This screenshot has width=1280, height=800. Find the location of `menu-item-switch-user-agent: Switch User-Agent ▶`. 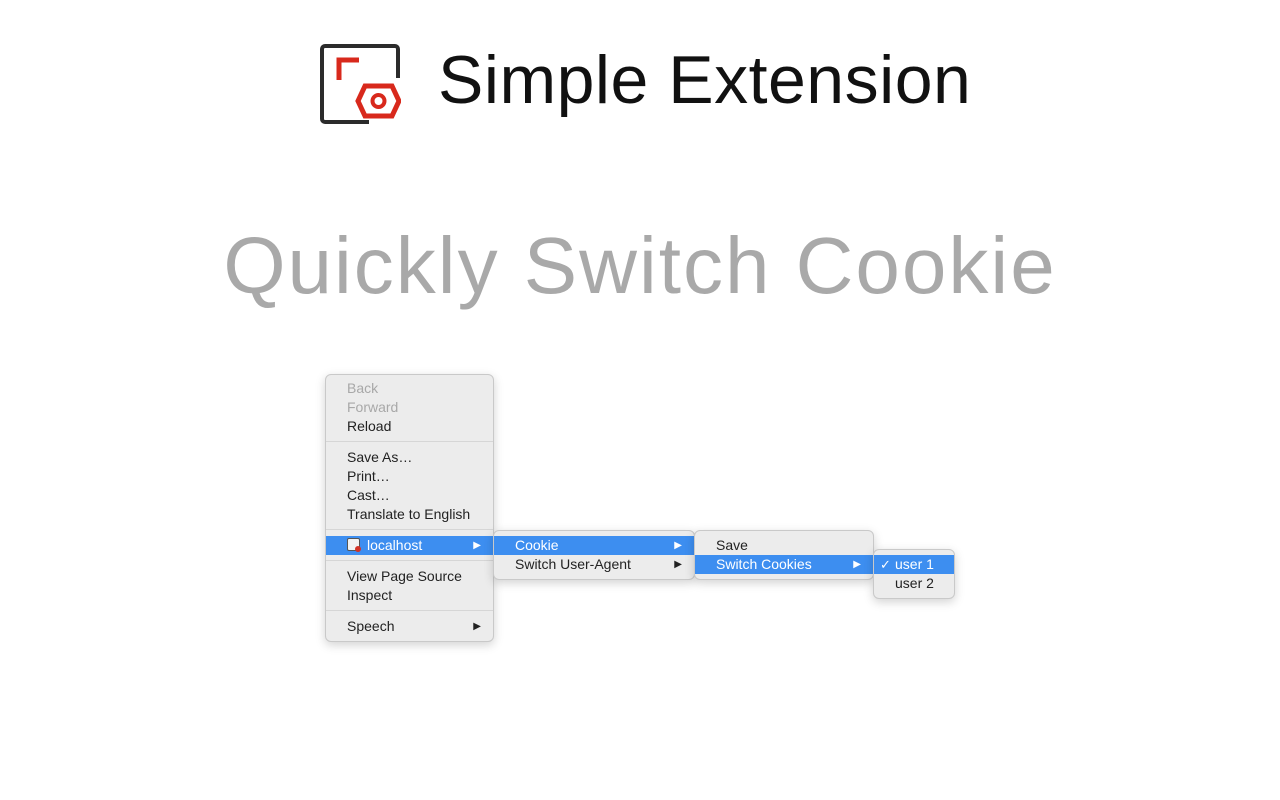

menu-item-switch-user-agent: Switch User-Agent ▶ is located at coordinates (594, 564).